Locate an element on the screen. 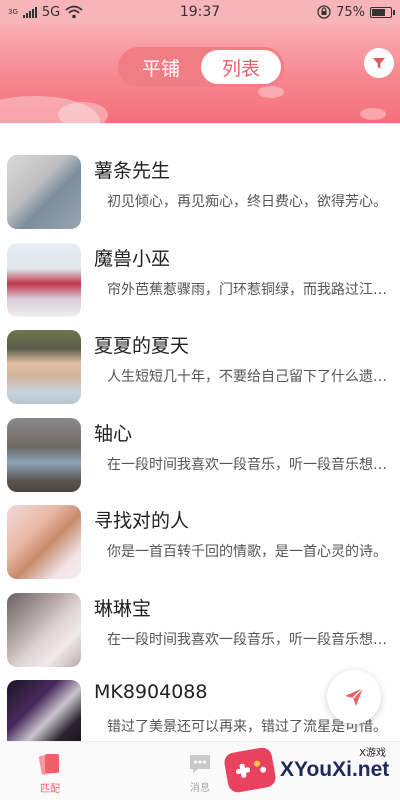 This screenshot has height=800, width=400. nav-label: 匹配 is located at coordinates (50, 789).